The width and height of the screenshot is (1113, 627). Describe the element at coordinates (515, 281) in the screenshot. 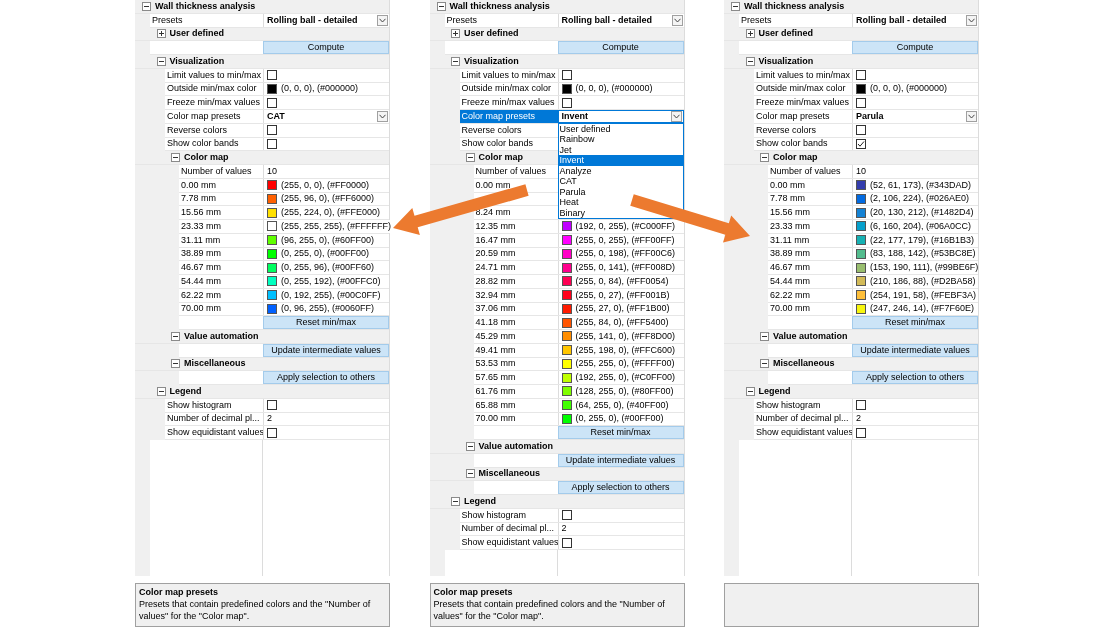

I see `property-label: 28.82 mm` at that location.